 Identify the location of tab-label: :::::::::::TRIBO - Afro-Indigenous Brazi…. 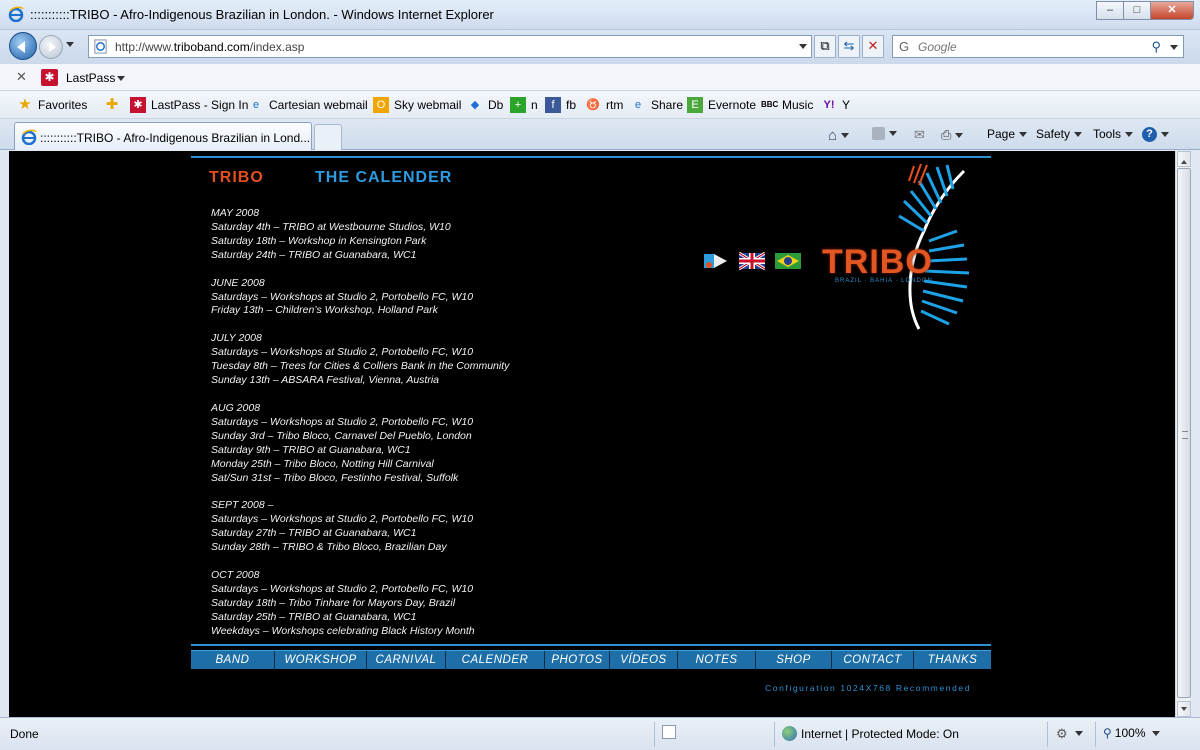
(175, 138).